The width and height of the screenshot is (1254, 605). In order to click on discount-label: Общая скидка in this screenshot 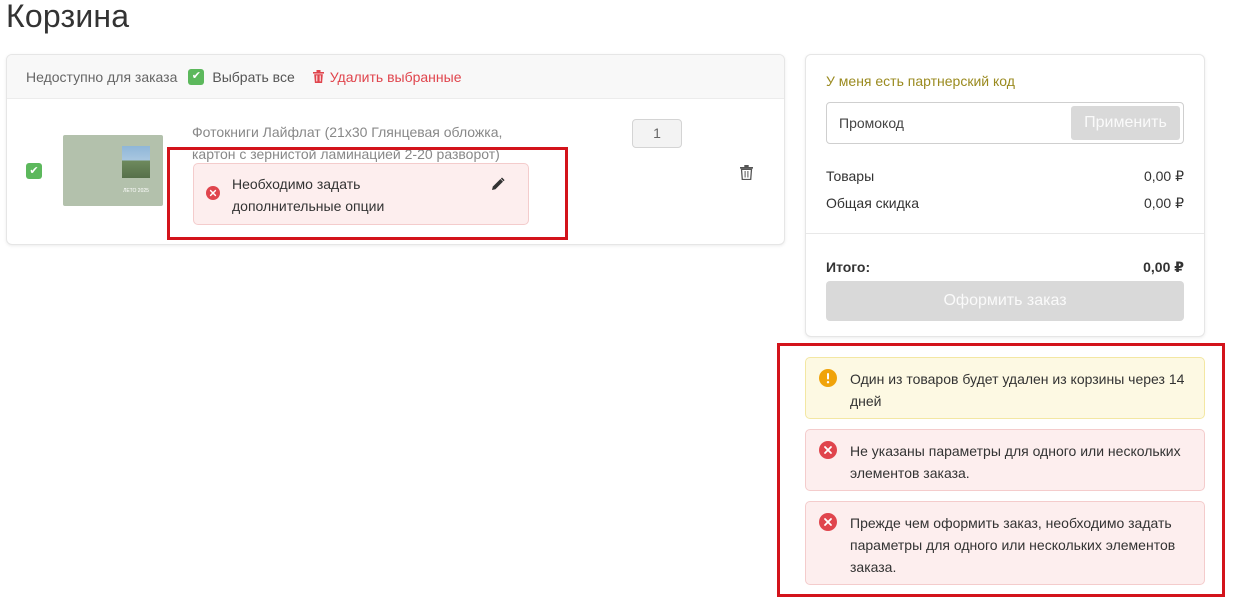, I will do `click(873, 203)`.